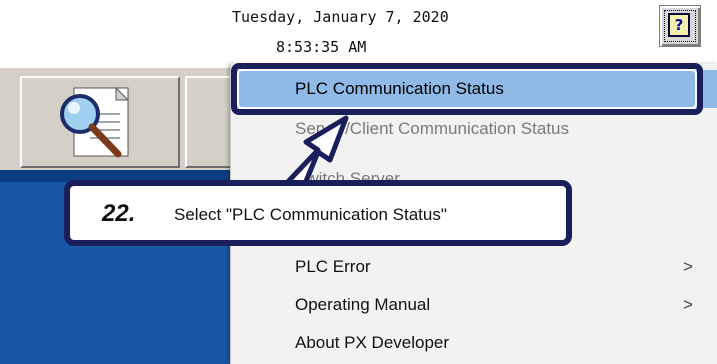 The width and height of the screenshot is (717, 364). What do you see at coordinates (363, 304) in the screenshot?
I see `menu-item-label: Operating Manual` at bounding box center [363, 304].